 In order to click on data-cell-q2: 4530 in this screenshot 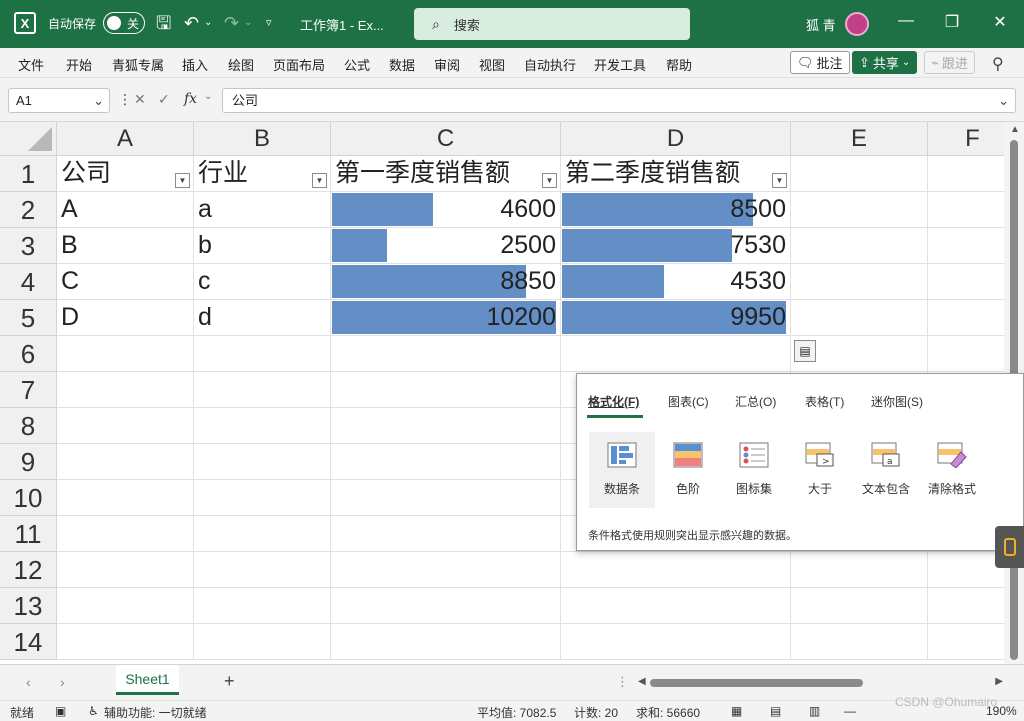, I will do `click(676, 282)`.